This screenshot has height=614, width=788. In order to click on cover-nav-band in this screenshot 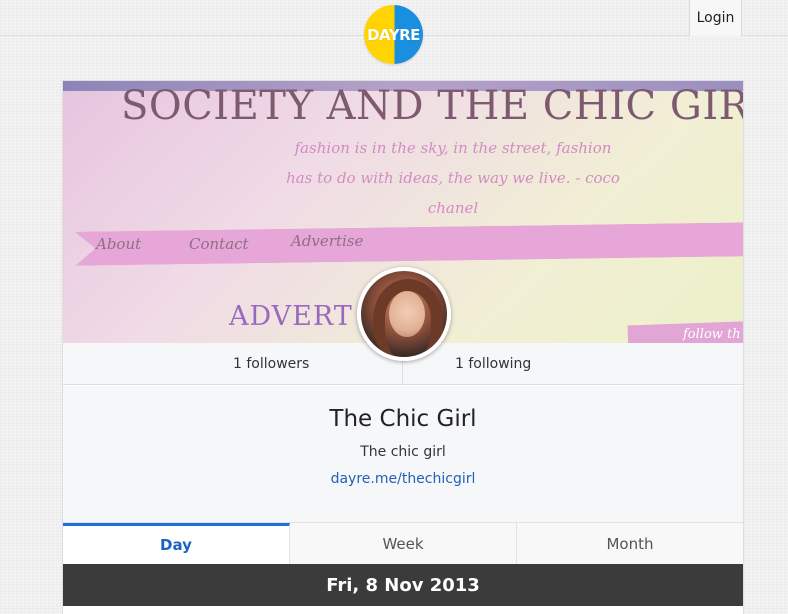, I will do `click(409, 243)`.